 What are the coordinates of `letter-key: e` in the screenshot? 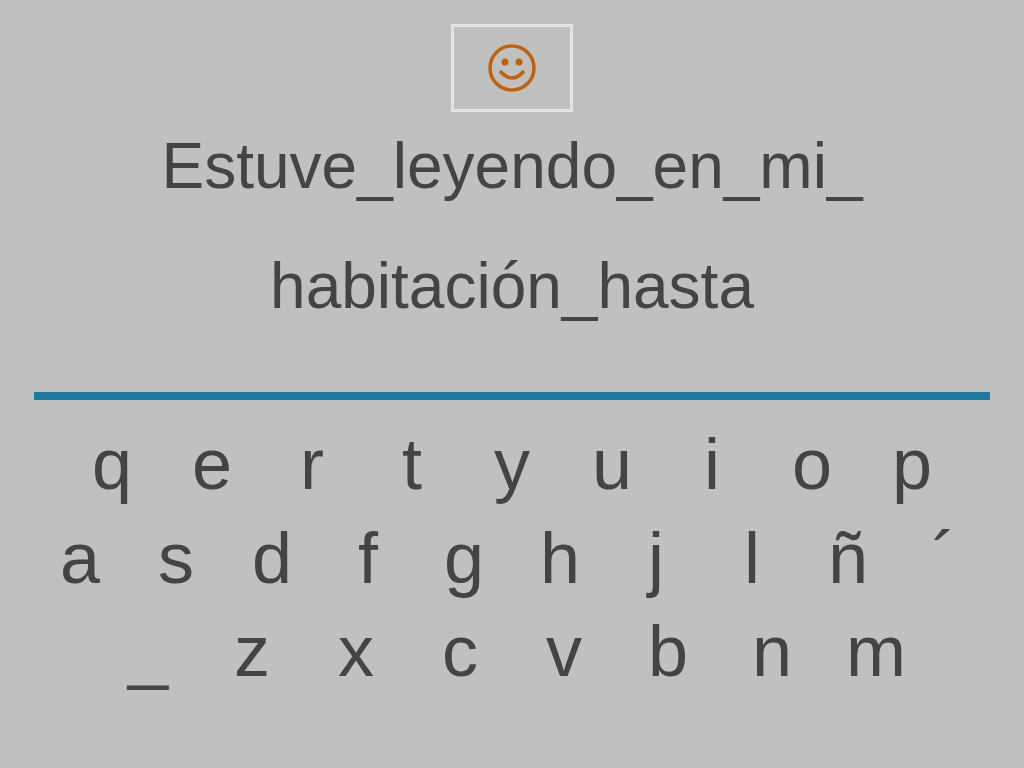 It's located at (212, 465).